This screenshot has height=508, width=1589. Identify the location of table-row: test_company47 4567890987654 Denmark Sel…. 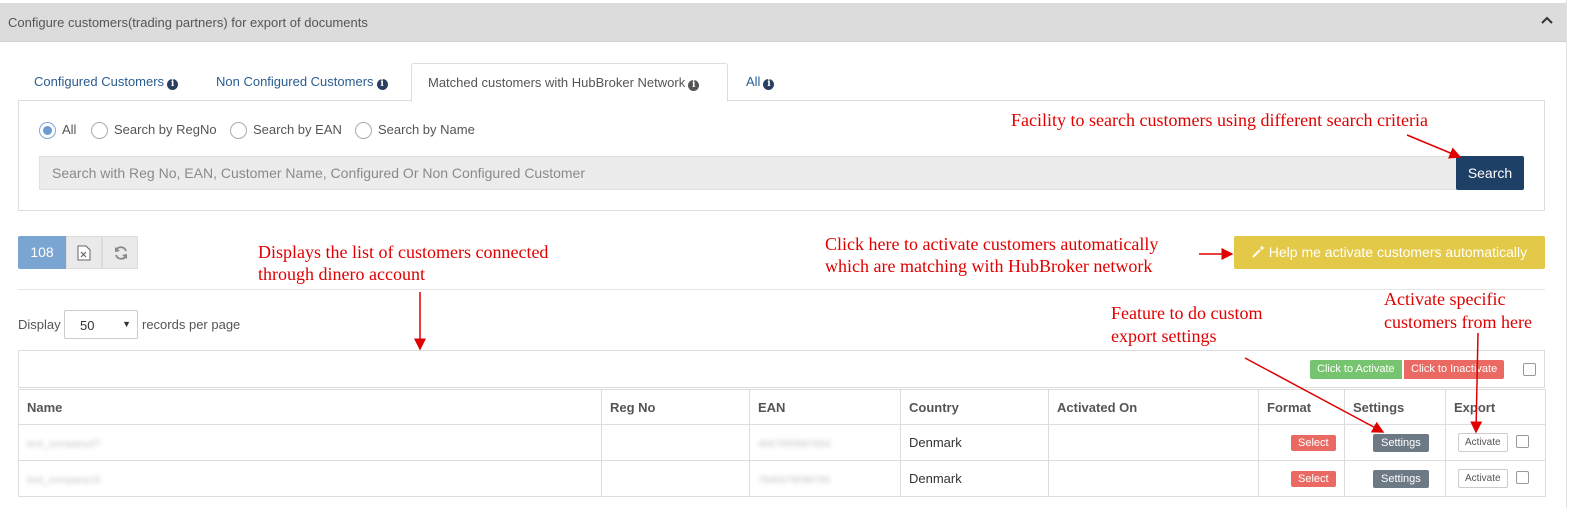
(782, 442).